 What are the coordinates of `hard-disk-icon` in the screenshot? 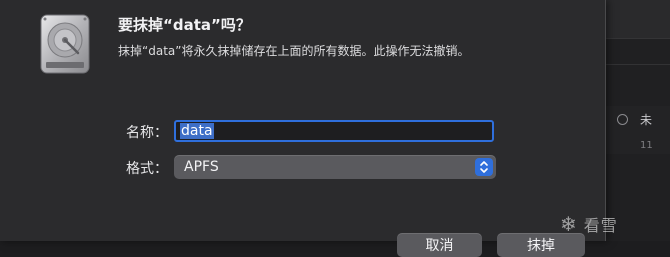 It's located at (65, 44).